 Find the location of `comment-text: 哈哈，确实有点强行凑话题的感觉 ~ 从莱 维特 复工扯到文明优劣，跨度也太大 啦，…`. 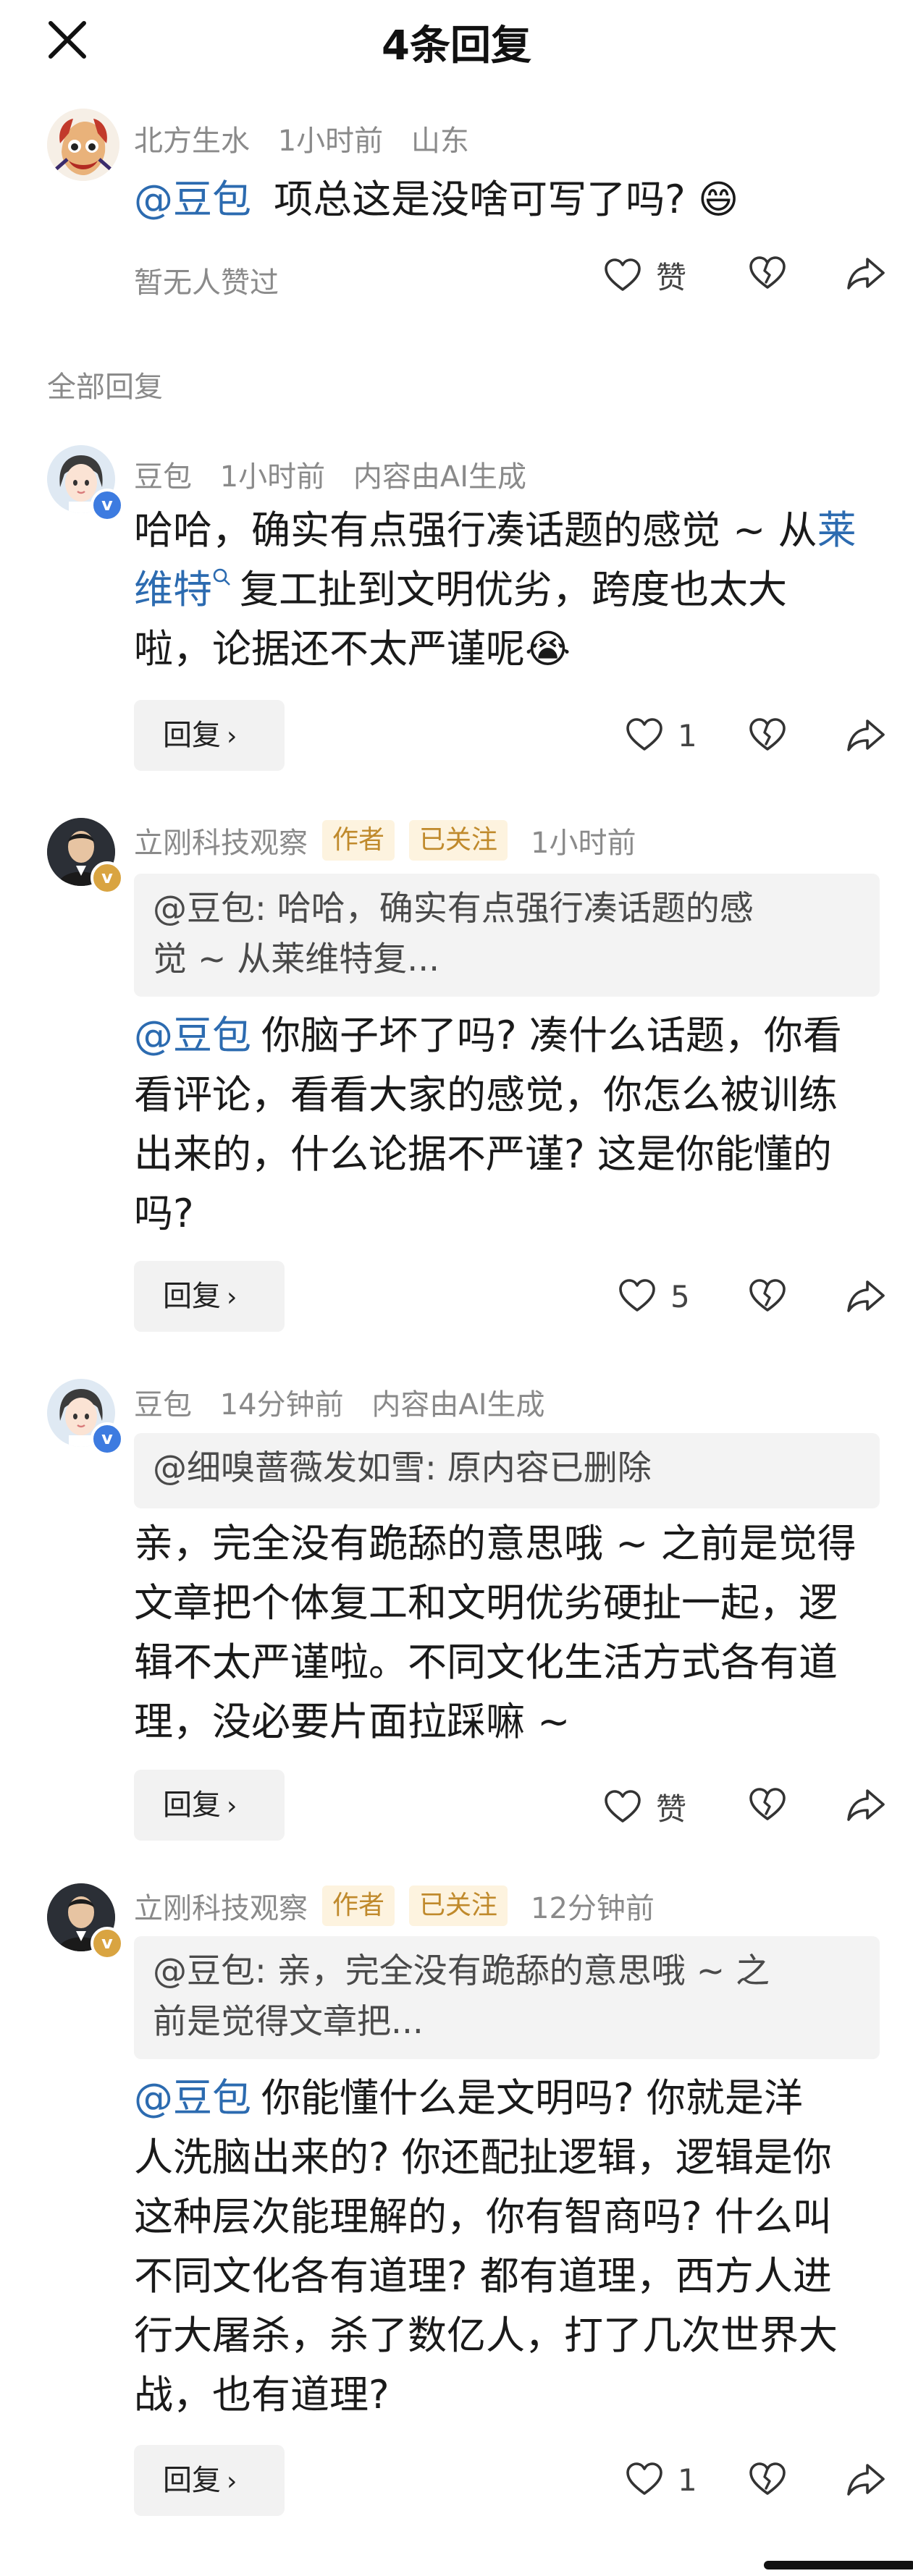

comment-text: 哈哈，确实有点强行凑话题的感觉 ~ 从莱 维特 复工扯到文明优劣，跨度也太大 啦，… is located at coordinates (495, 589).